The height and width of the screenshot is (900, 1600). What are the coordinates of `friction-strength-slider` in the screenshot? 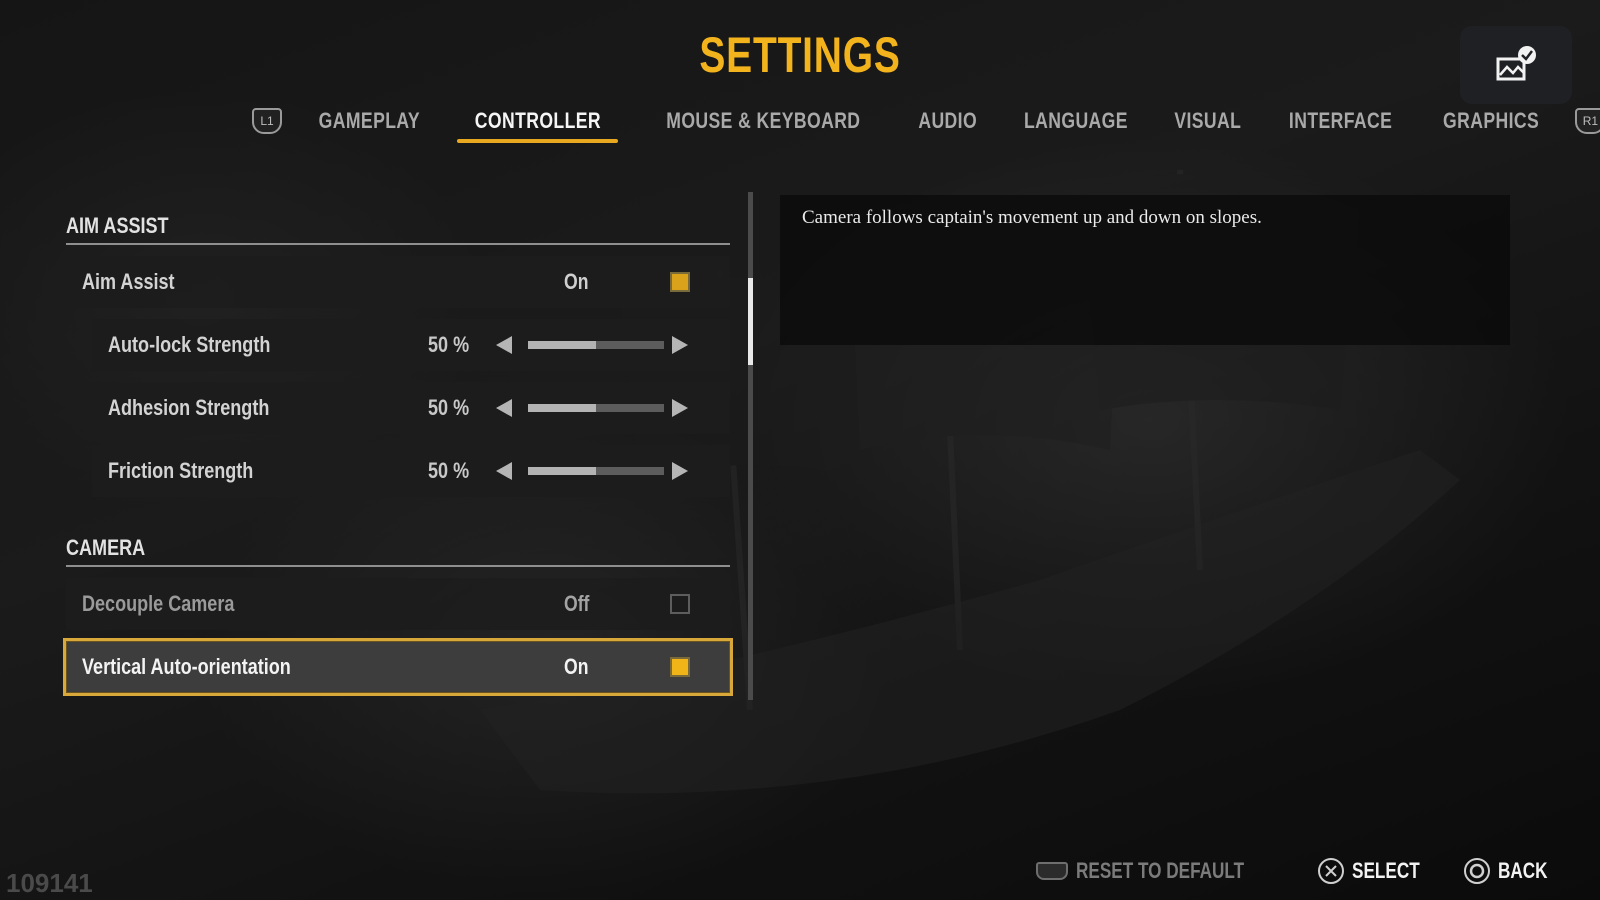 It's located at (596, 471).